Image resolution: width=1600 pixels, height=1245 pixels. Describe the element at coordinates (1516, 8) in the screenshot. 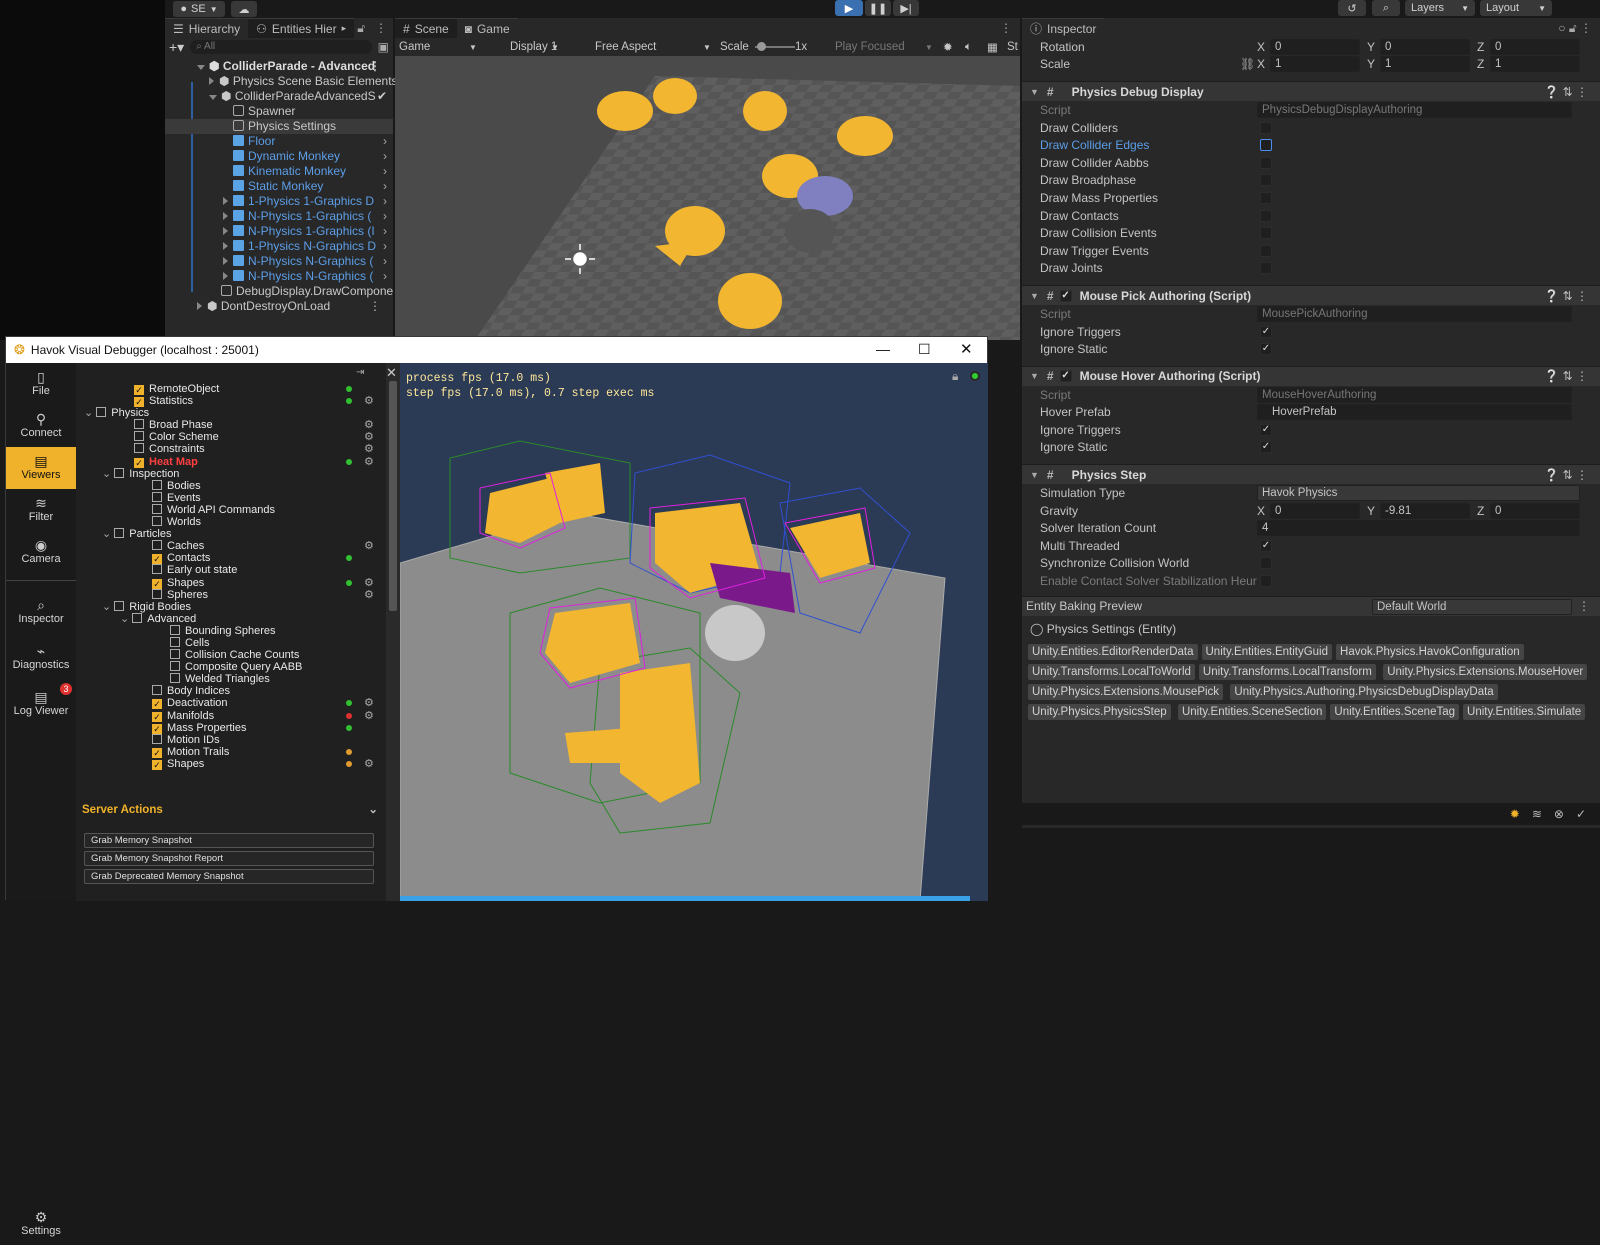

I see `layout-dropdown: Layout ▼` at that location.